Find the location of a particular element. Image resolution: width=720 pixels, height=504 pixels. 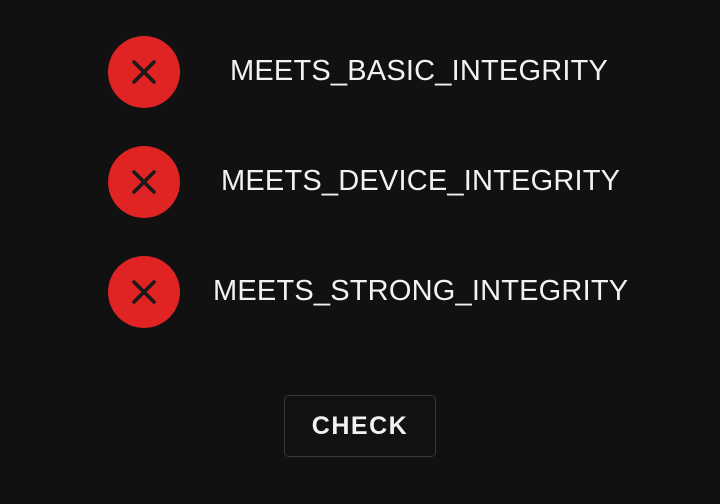

check-button: CHECK is located at coordinates (360, 426).